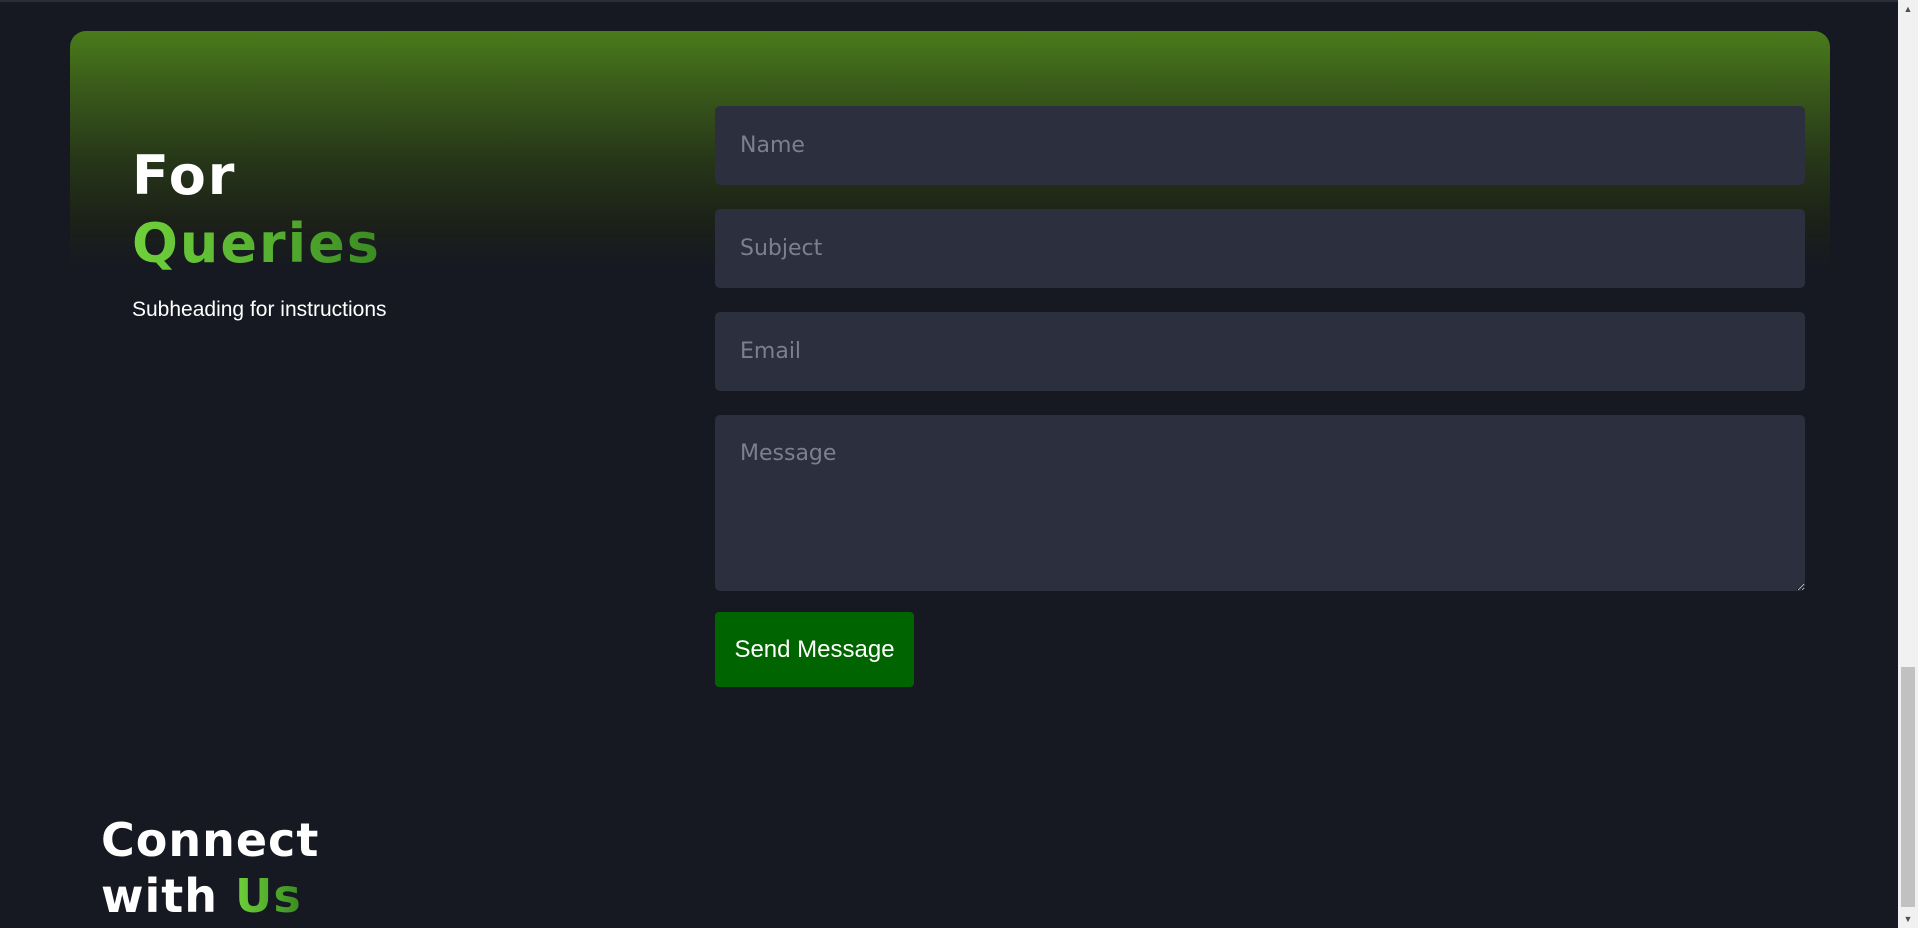  I want to click on connect-heading: Connect with Us, so click(210, 868).